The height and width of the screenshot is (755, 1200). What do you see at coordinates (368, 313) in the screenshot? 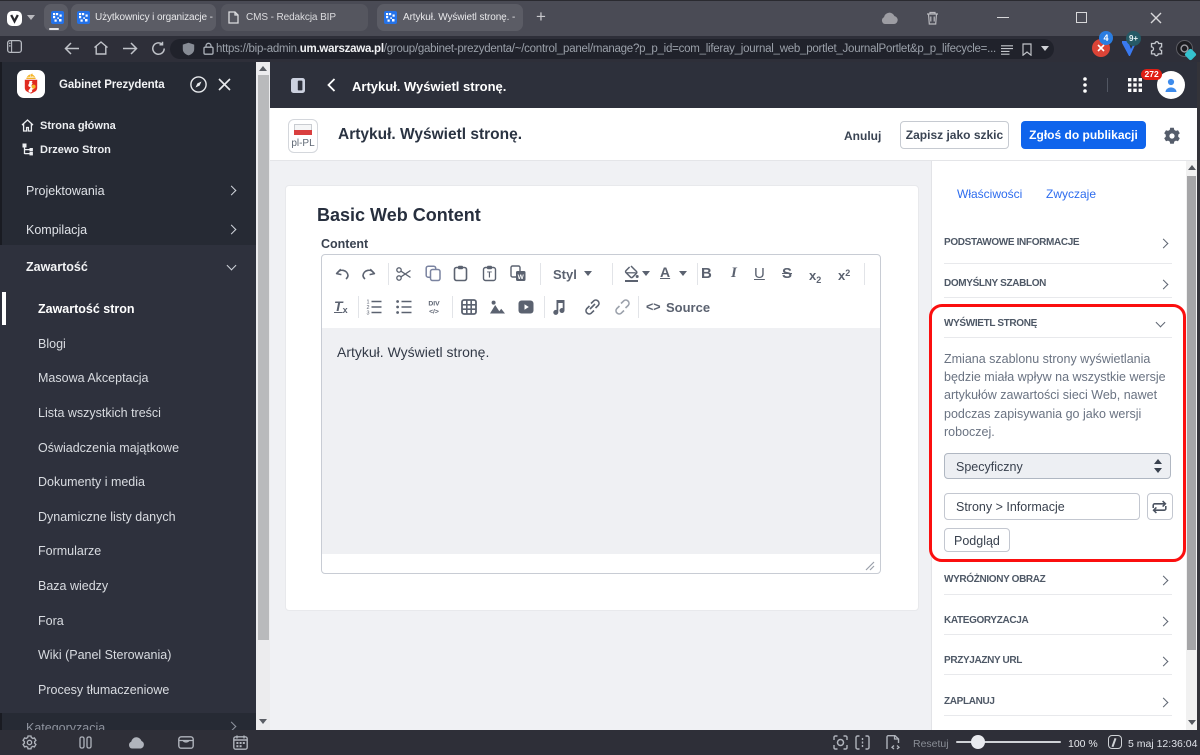
I see `svg-text: 3` at bounding box center [368, 313].